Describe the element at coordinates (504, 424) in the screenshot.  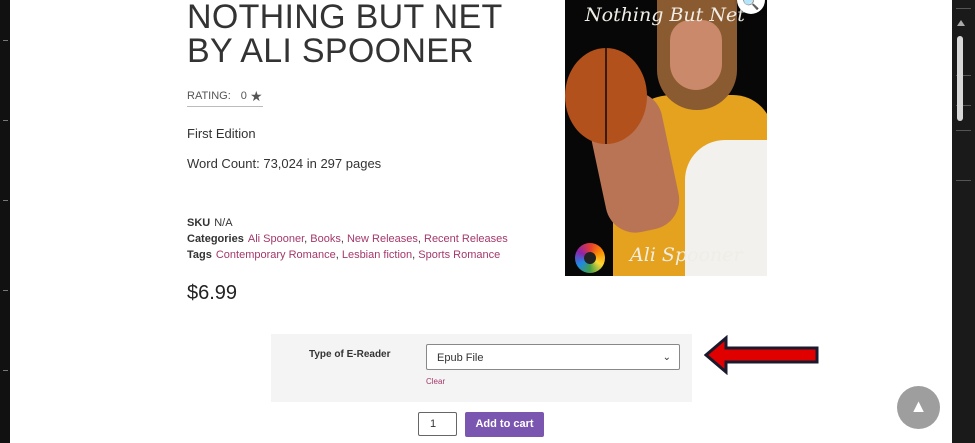
I see `add-to-cart-button: Add to cart` at that location.